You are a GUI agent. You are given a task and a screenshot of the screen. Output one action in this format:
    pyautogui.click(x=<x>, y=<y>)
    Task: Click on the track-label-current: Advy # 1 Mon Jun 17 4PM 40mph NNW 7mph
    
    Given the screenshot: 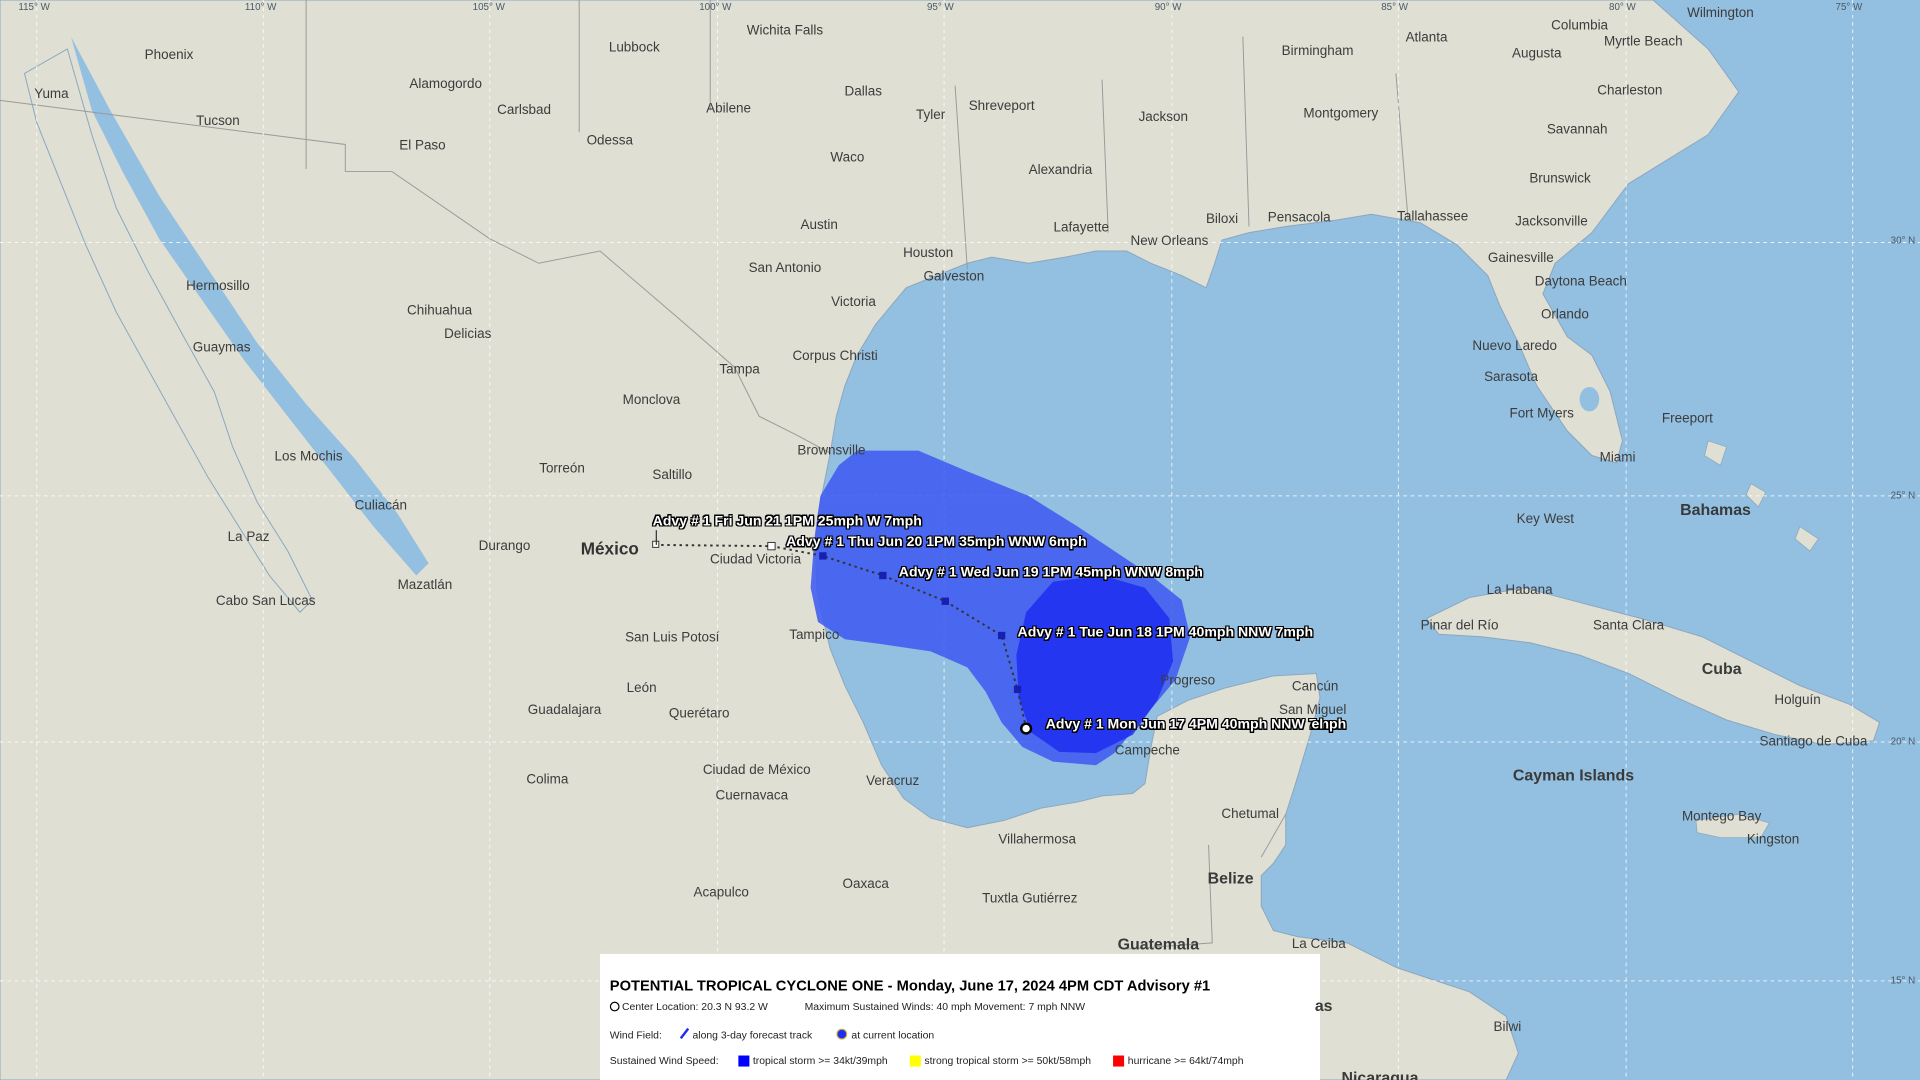 What is the action you would take?
    pyautogui.click(x=1196, y=725)
    